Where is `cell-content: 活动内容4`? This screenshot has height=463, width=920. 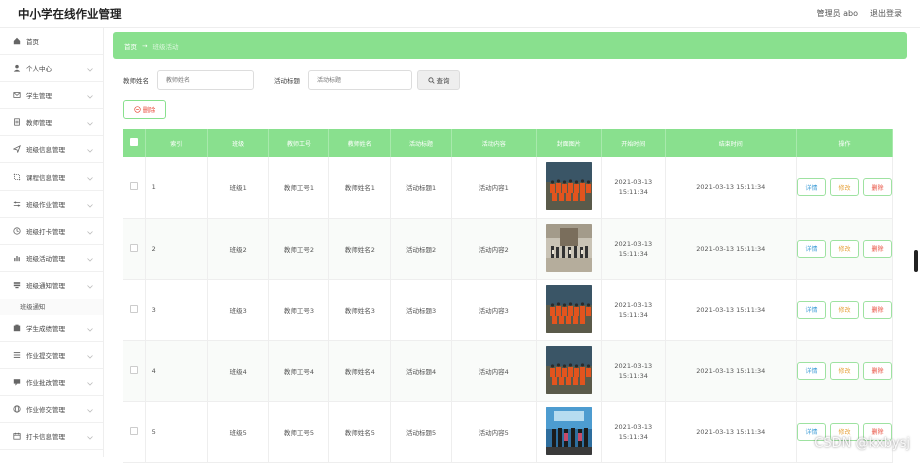 cell-content: 活动内容4 is located at coordinates (493, 370).